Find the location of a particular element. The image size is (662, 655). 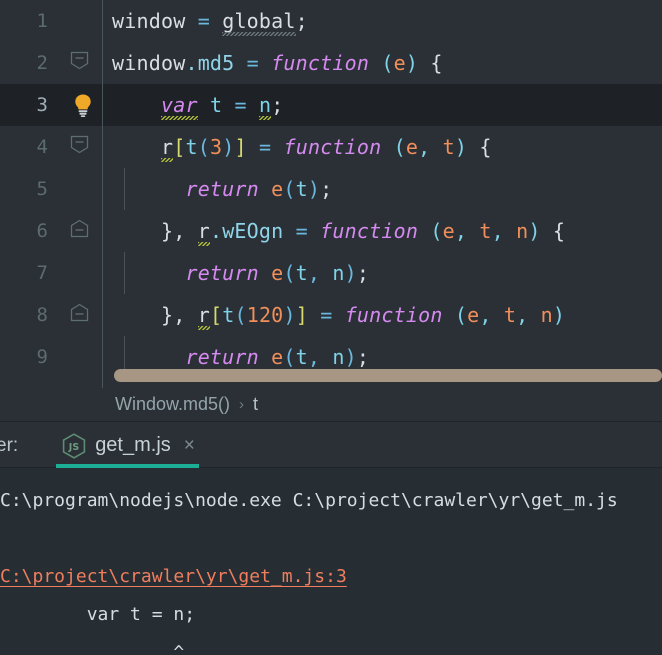

code-line: 7 return e(t, n); is located at coordinates (331, 273).